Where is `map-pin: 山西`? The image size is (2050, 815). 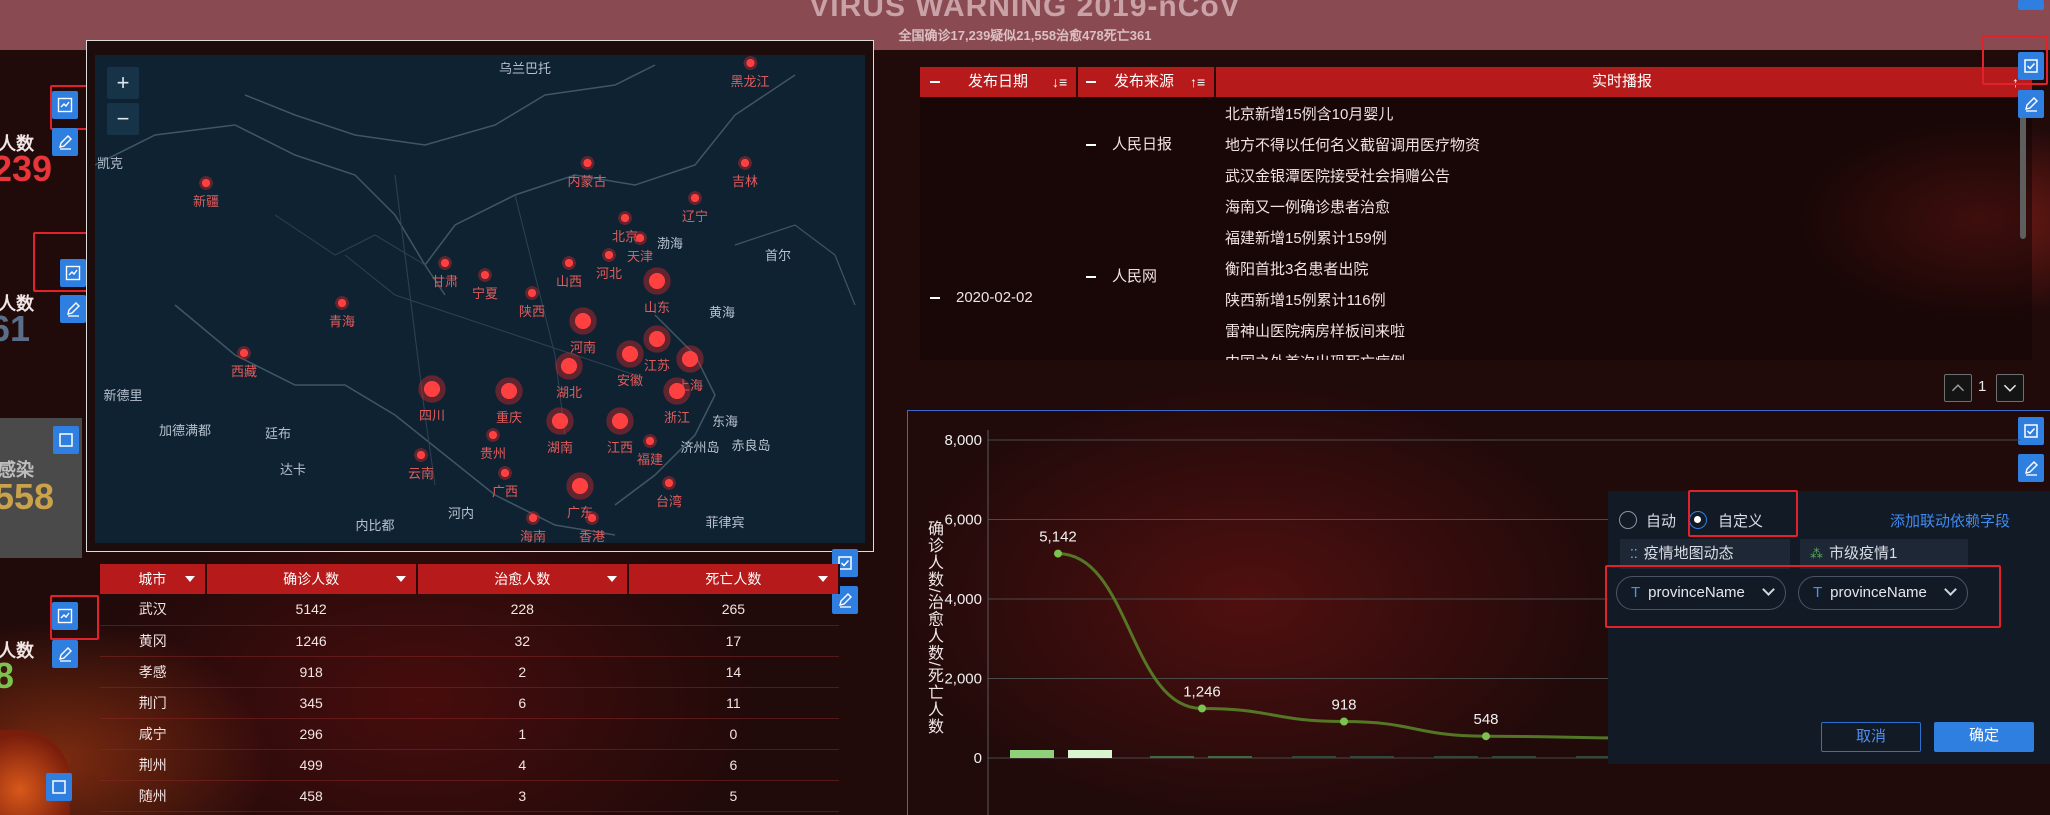 map-pin: 山西 is located at coordinates (569, 272).